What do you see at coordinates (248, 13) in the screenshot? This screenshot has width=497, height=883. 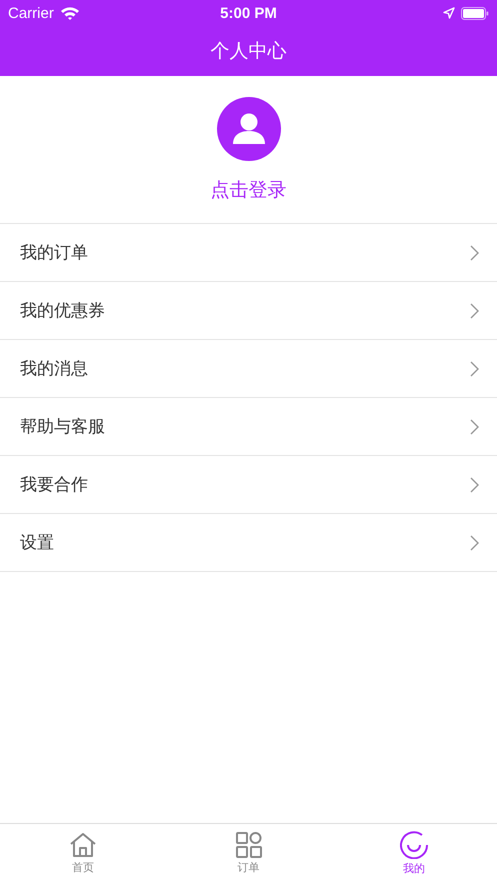 I see `status-time: 5:00 PM` at bounding box center [248, 13].